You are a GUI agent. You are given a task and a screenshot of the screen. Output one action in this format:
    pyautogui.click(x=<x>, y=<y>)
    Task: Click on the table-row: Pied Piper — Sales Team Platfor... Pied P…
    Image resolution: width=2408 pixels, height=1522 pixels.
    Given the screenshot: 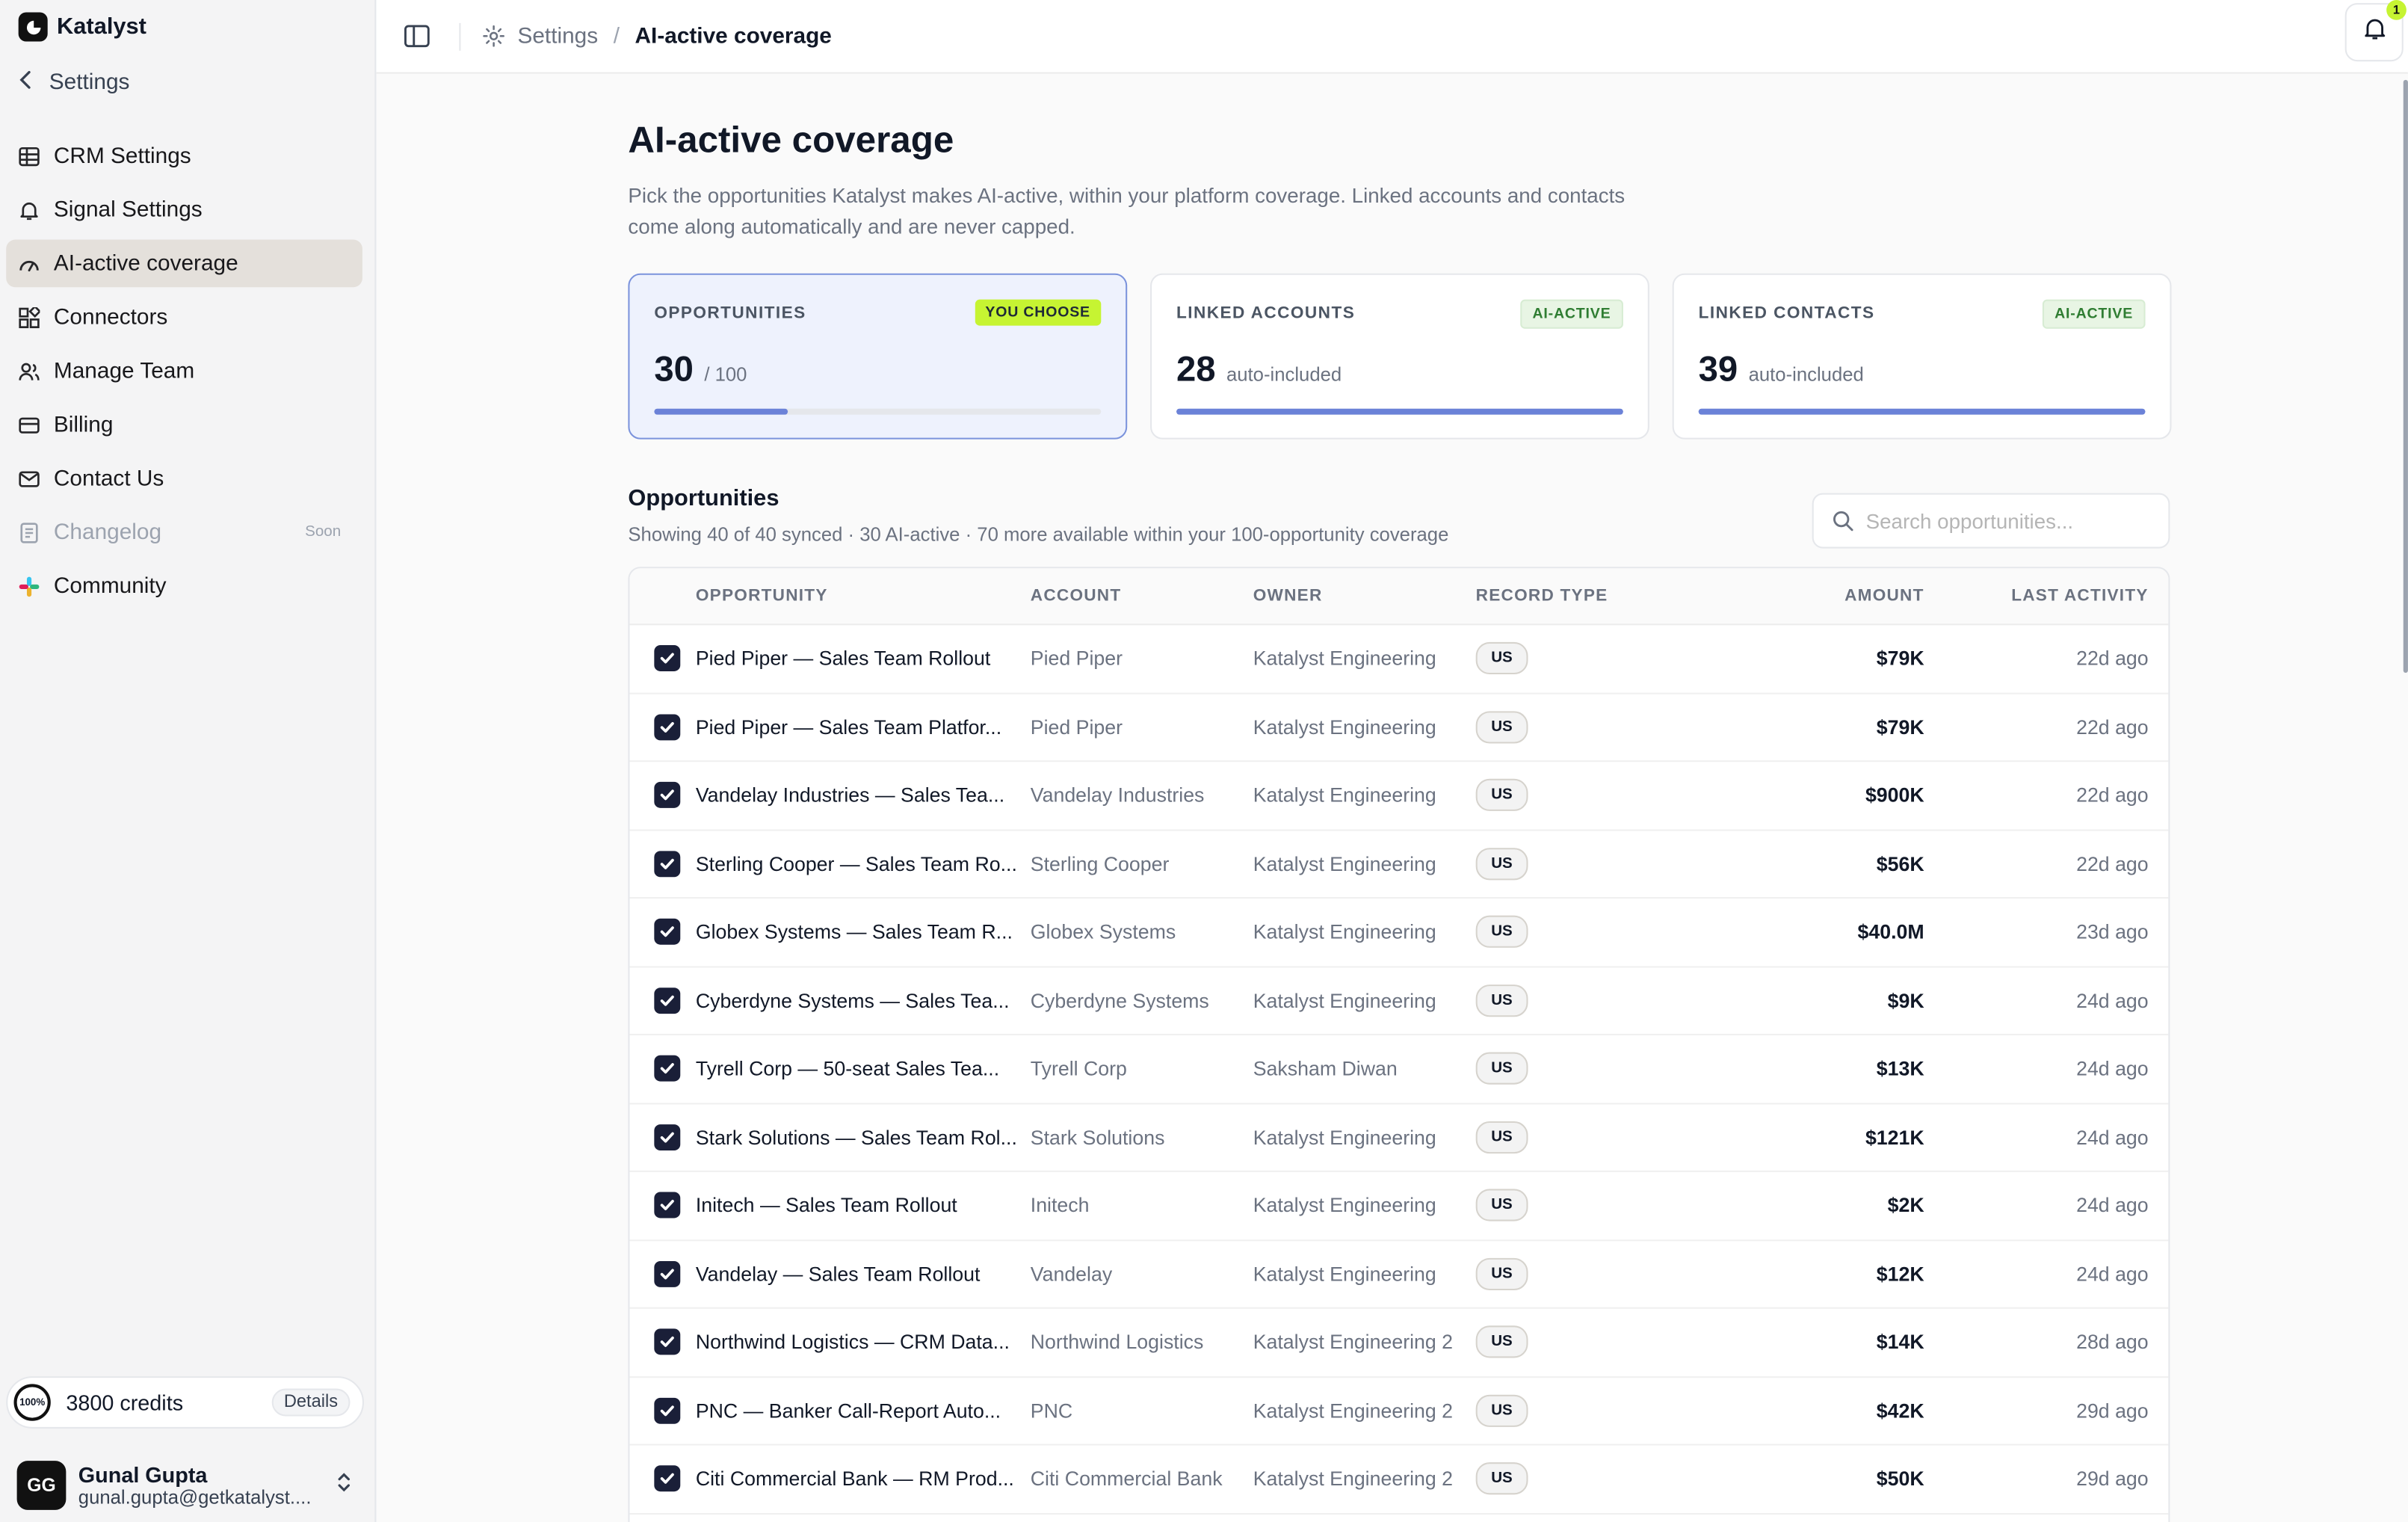 What is the action you would take?
    pyautogui.click(x=1399, y=728)
    